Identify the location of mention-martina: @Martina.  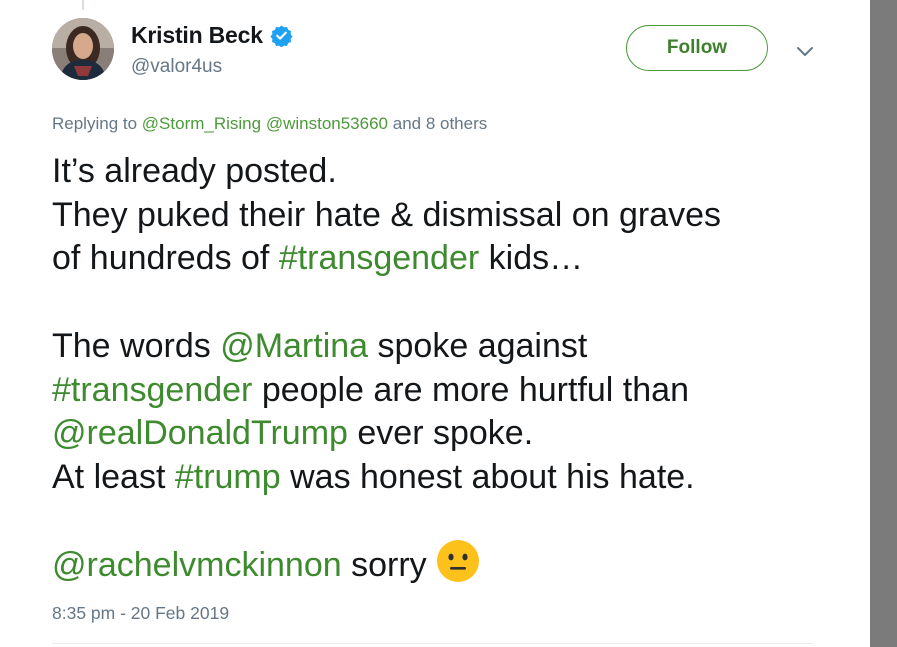
(294, 346).